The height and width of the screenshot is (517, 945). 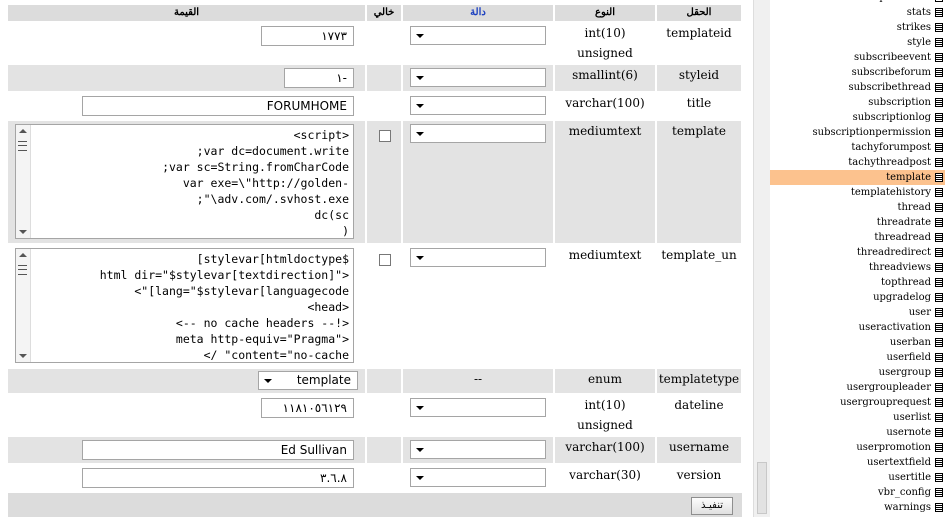 I want to click on sidebar-item-subscribethread: subscribethread, so click(x=857, y=87).